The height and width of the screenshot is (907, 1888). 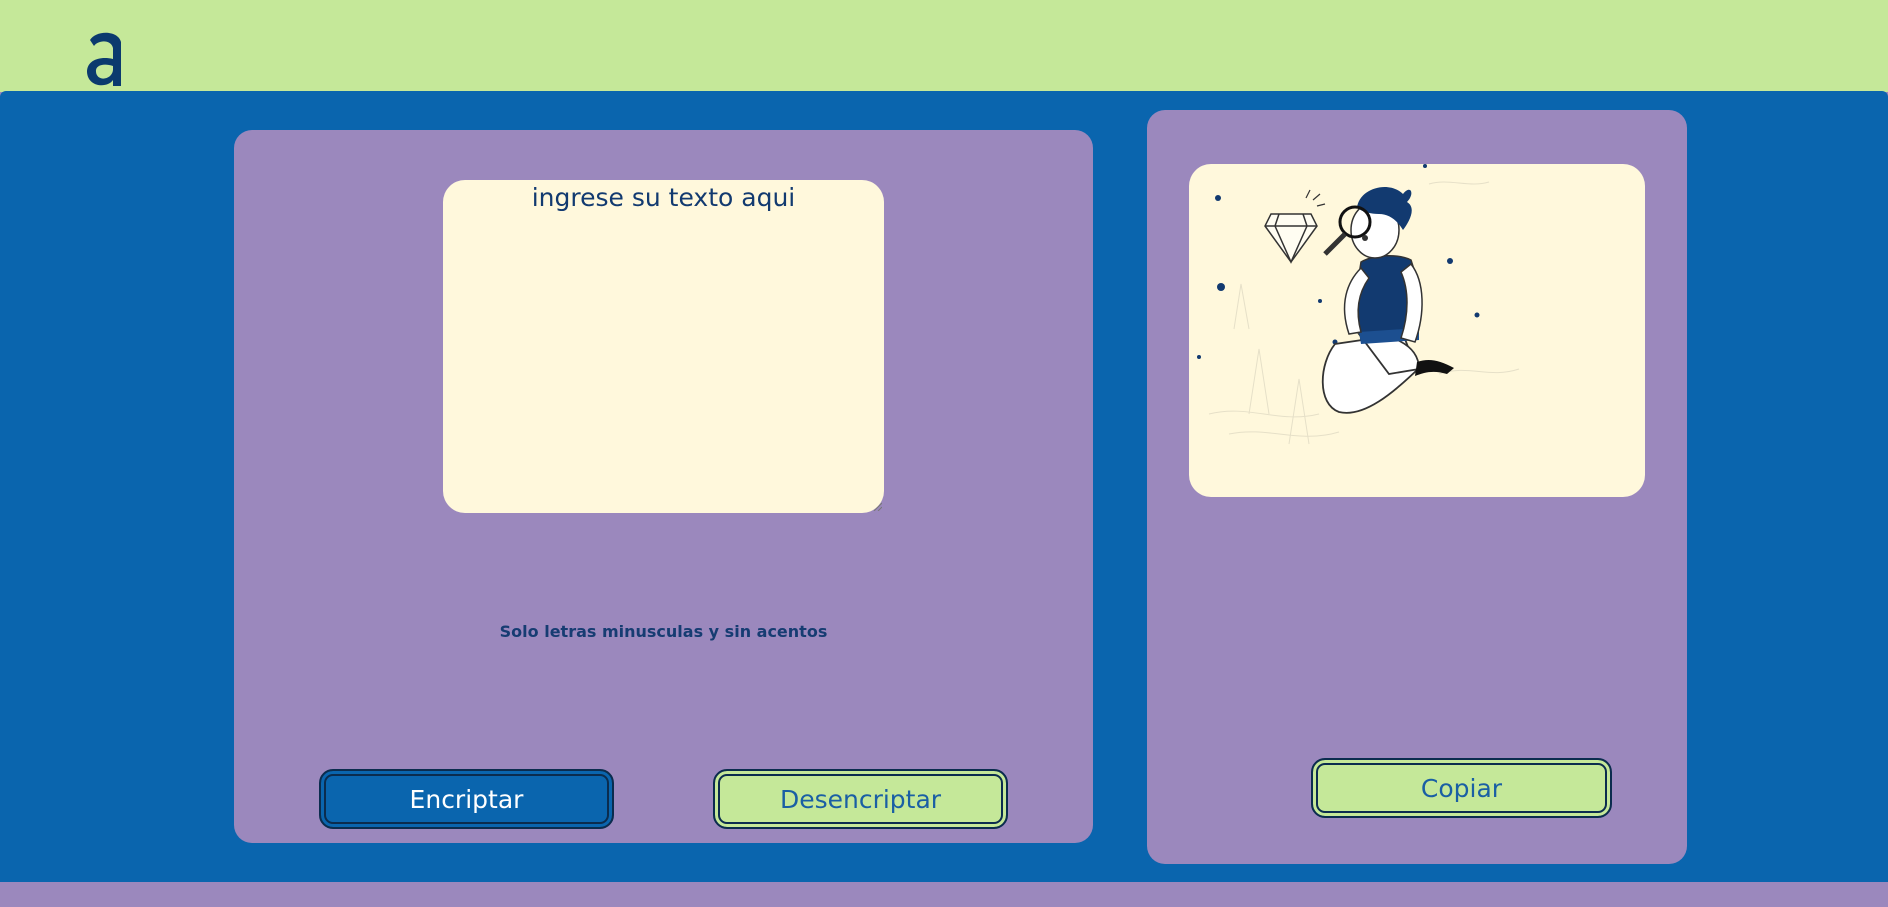 I want to click on resize-handle-icon, so click(x=877, y=506).